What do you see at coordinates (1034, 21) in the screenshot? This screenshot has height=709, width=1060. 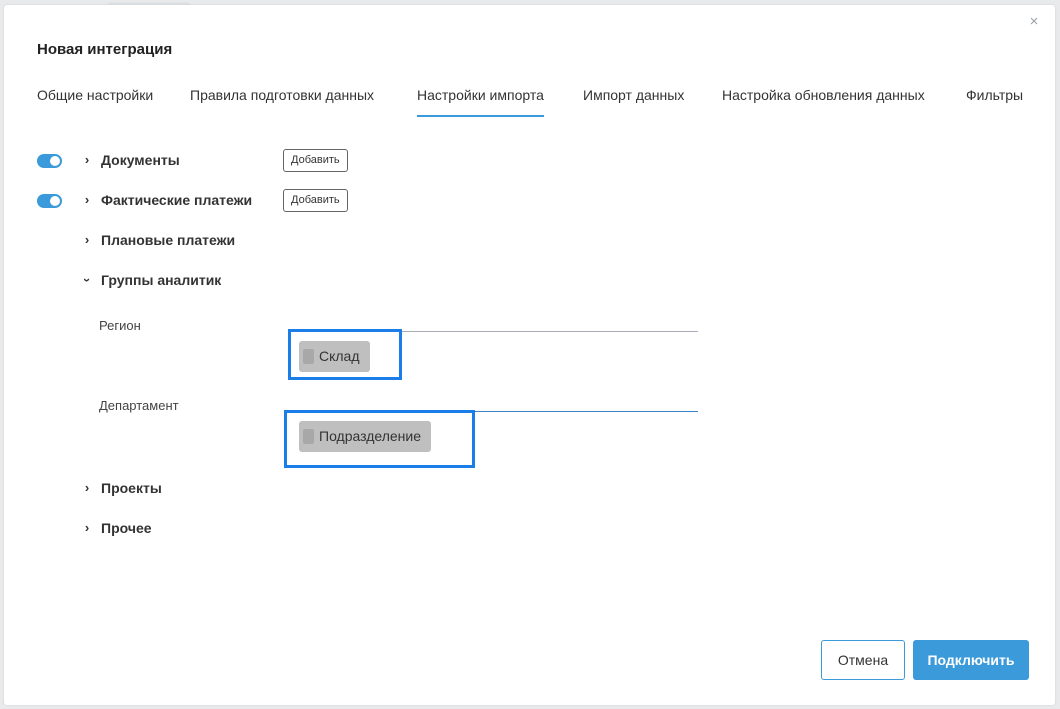 I see `close-icon: ×` at bounding box center [1034, 21].